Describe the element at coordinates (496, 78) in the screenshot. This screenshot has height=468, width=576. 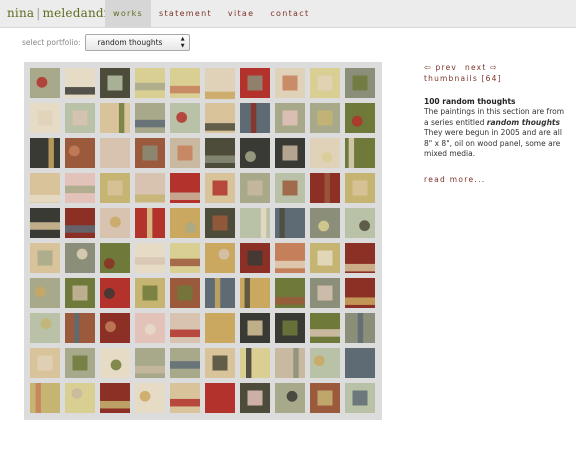
I see `thumbnails-link: thumbnails [64]` at that location.